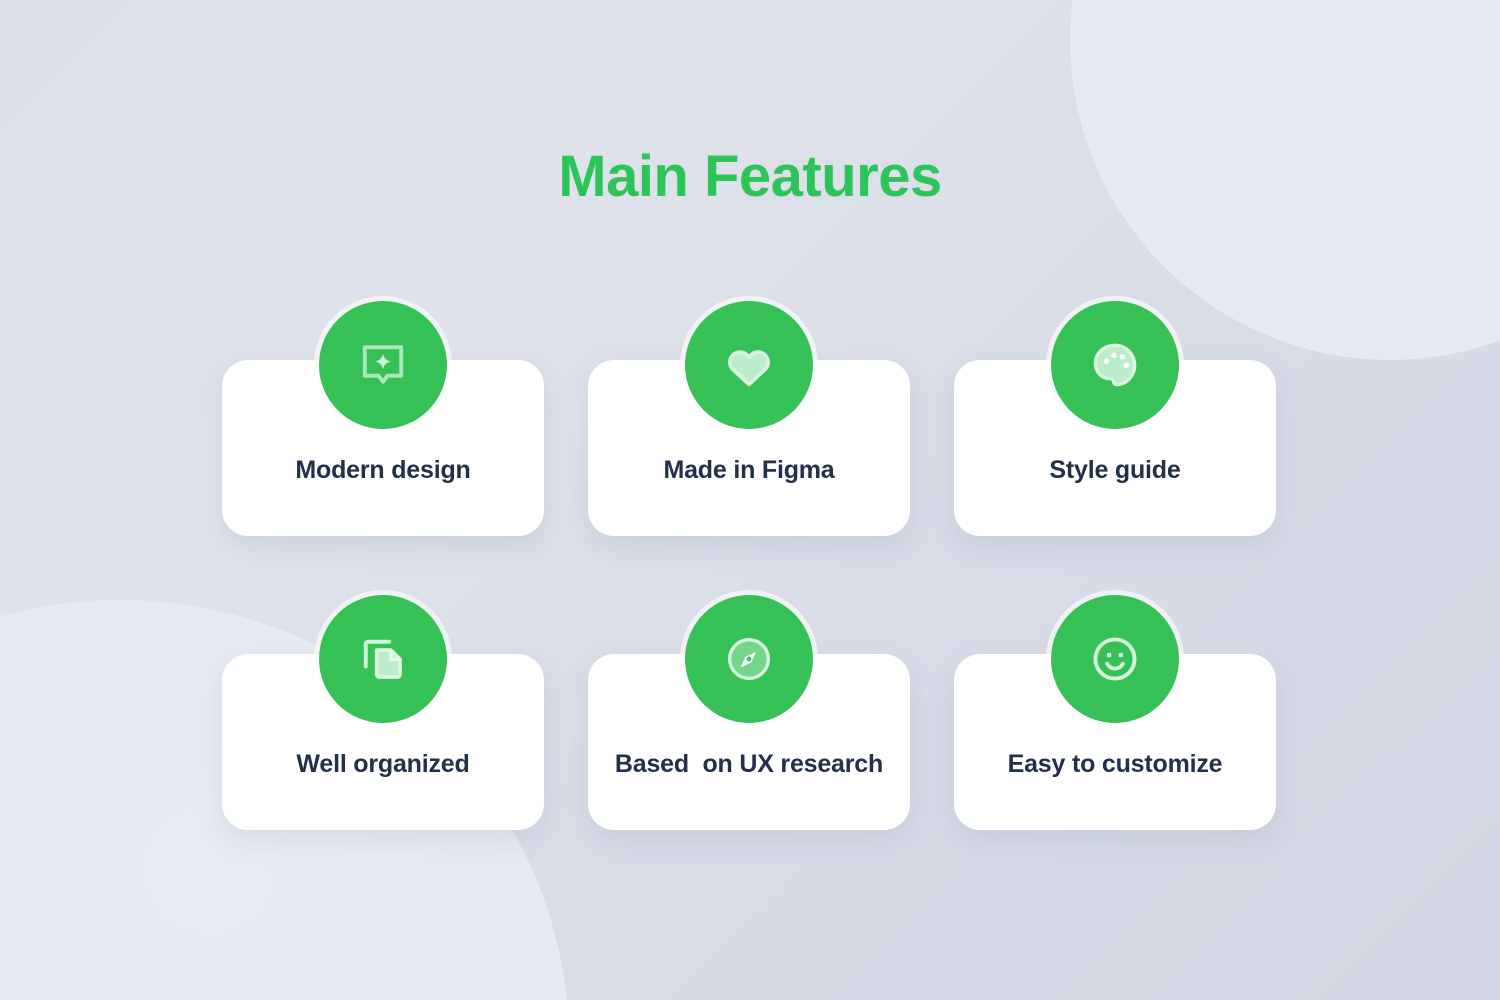 This screenshot has width=1500, height=1000. I want to click on feature-card: Well organized, so click(383, 710).